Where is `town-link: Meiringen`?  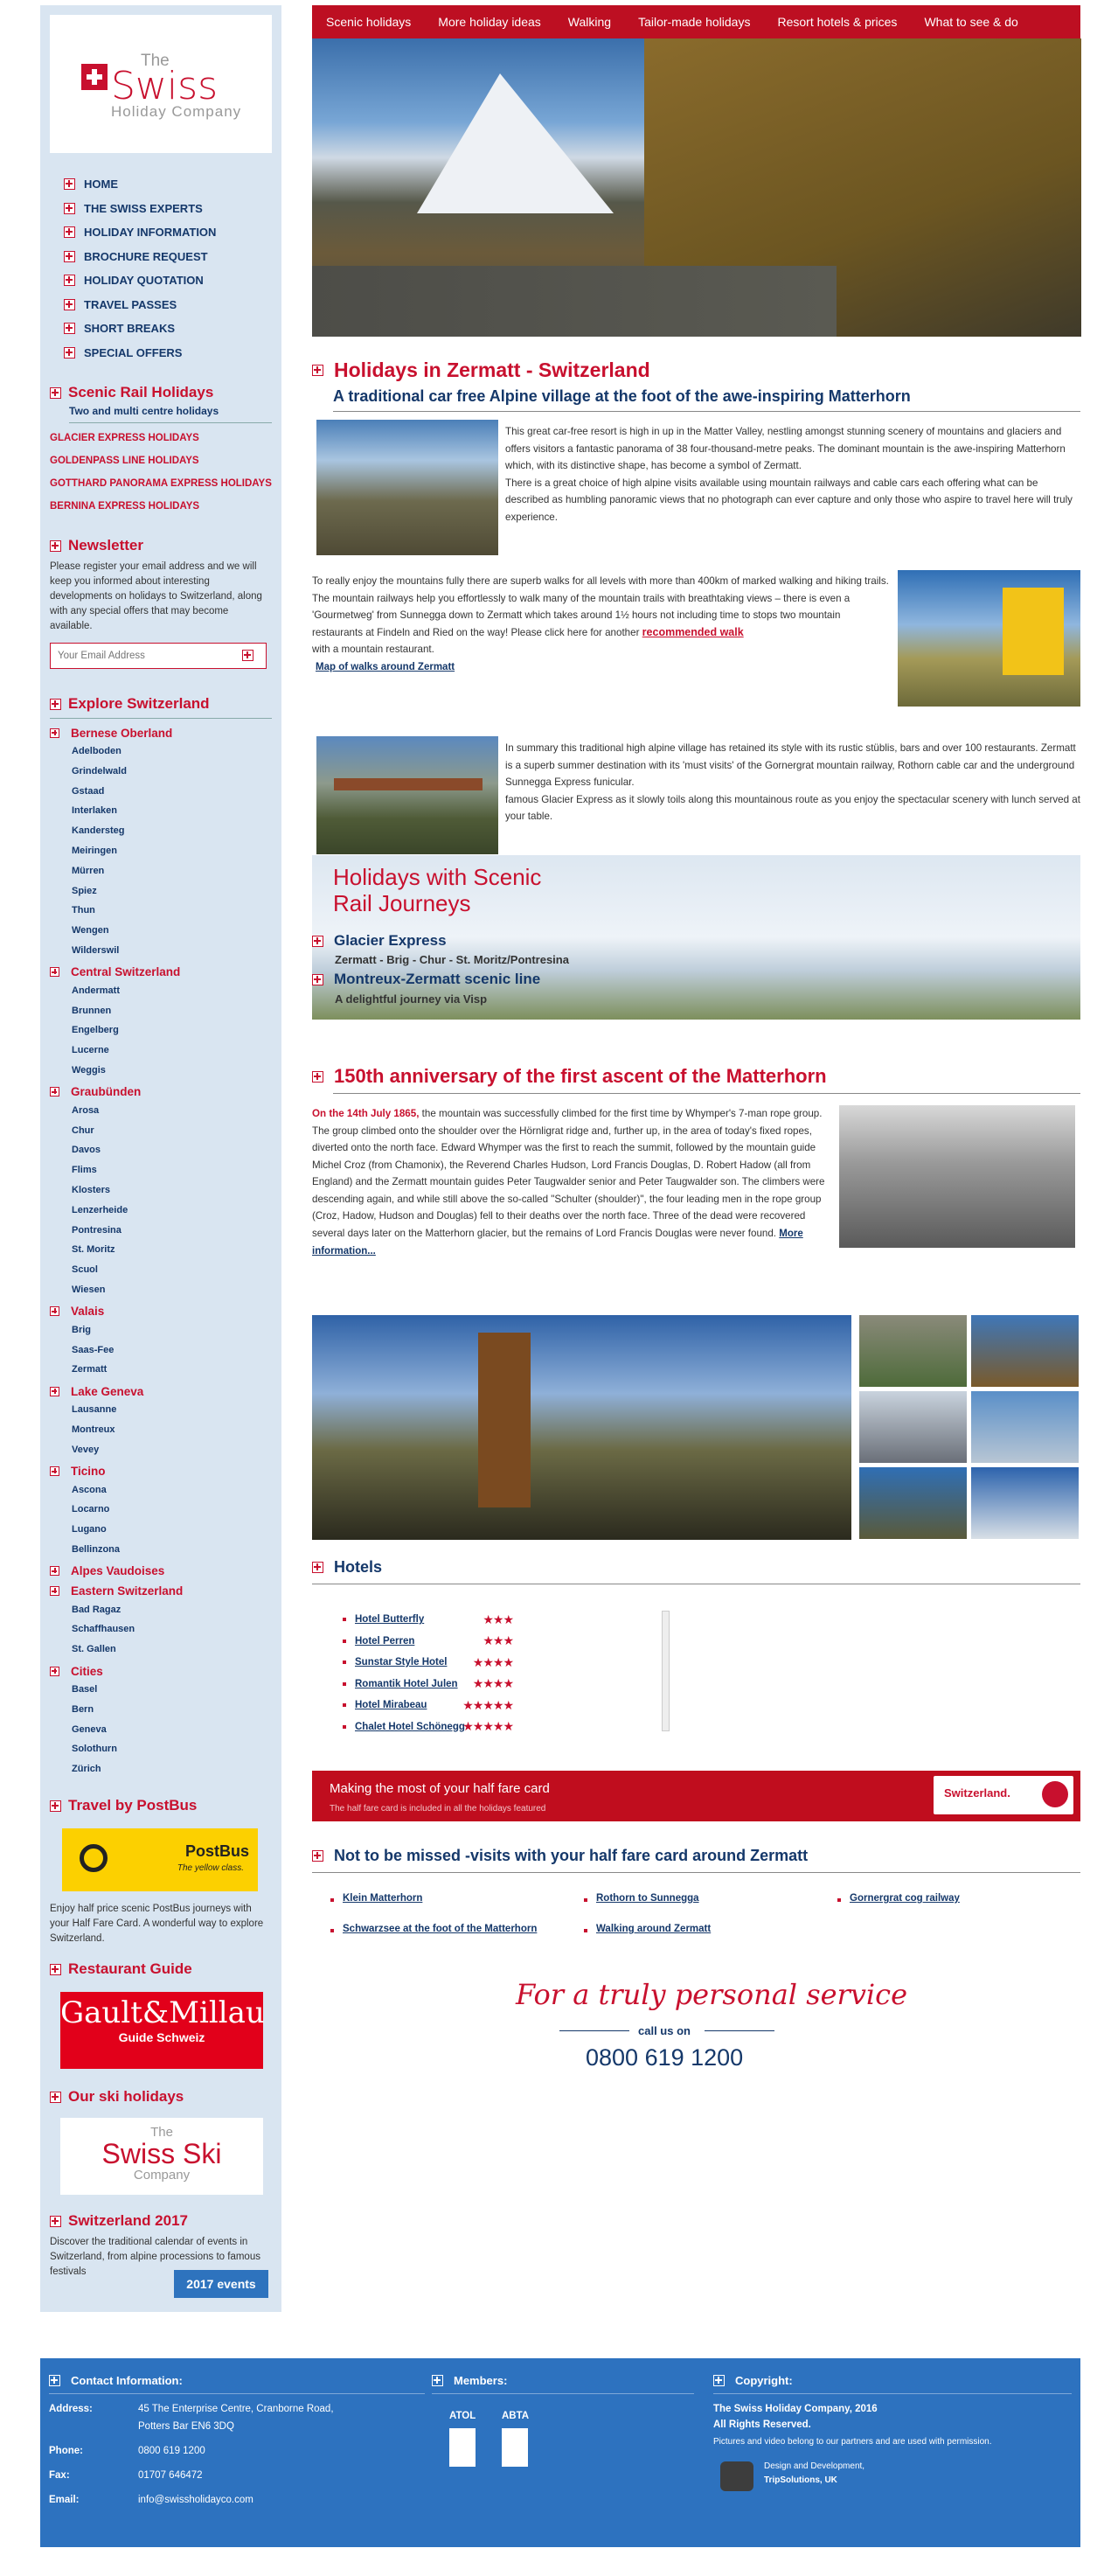 town-link: Meiringen is located at coordinates (172, 851).